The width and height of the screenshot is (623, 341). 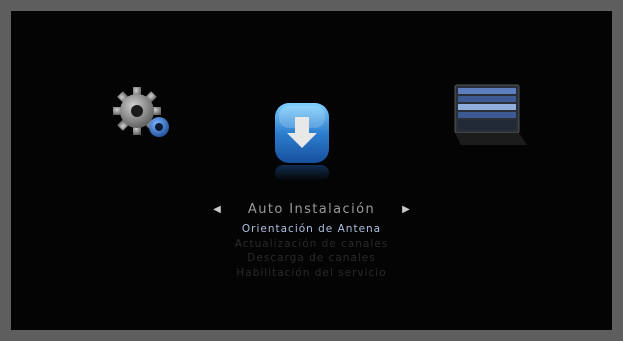 I want to click on next-arrow-icon: ▶, so click(x=406, y=209).